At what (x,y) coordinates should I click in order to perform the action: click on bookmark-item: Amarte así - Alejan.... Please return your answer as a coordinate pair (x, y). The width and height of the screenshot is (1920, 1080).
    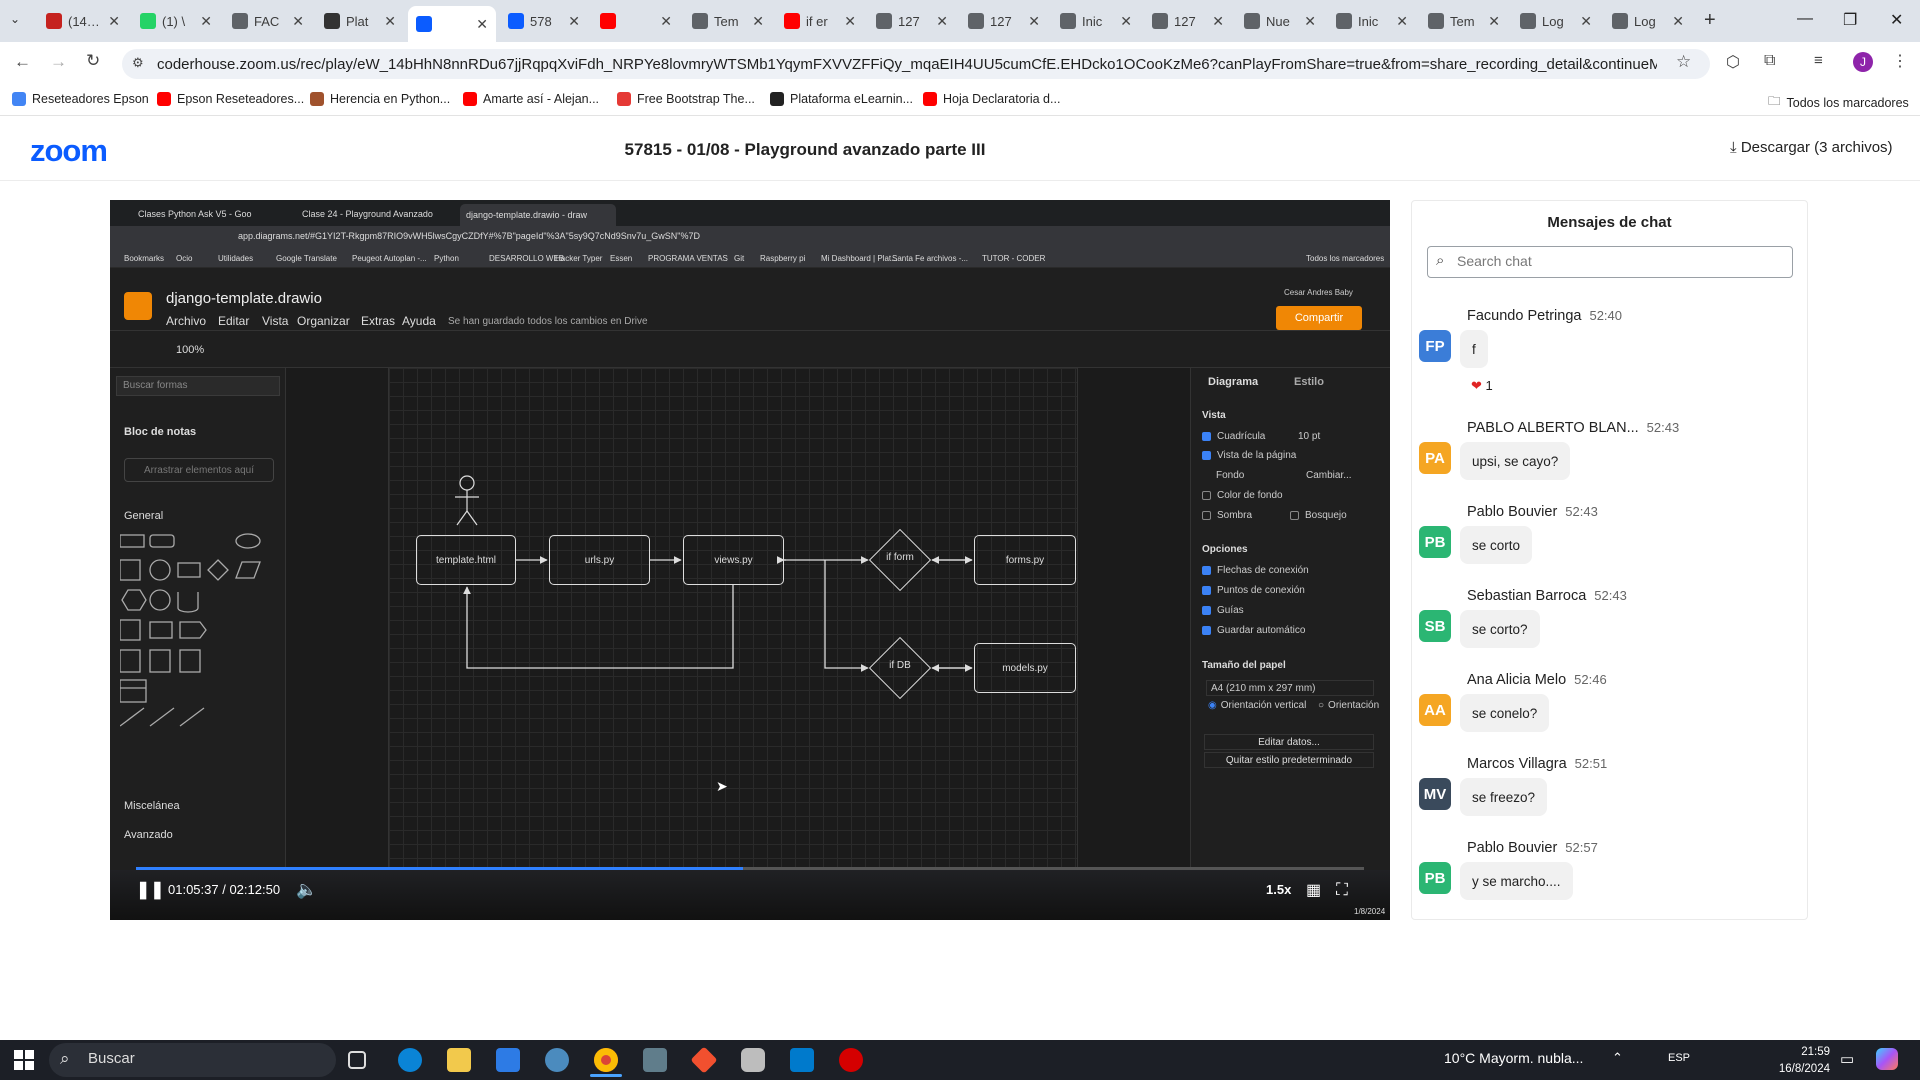
    Looking at the image, I should click on (531, 99).